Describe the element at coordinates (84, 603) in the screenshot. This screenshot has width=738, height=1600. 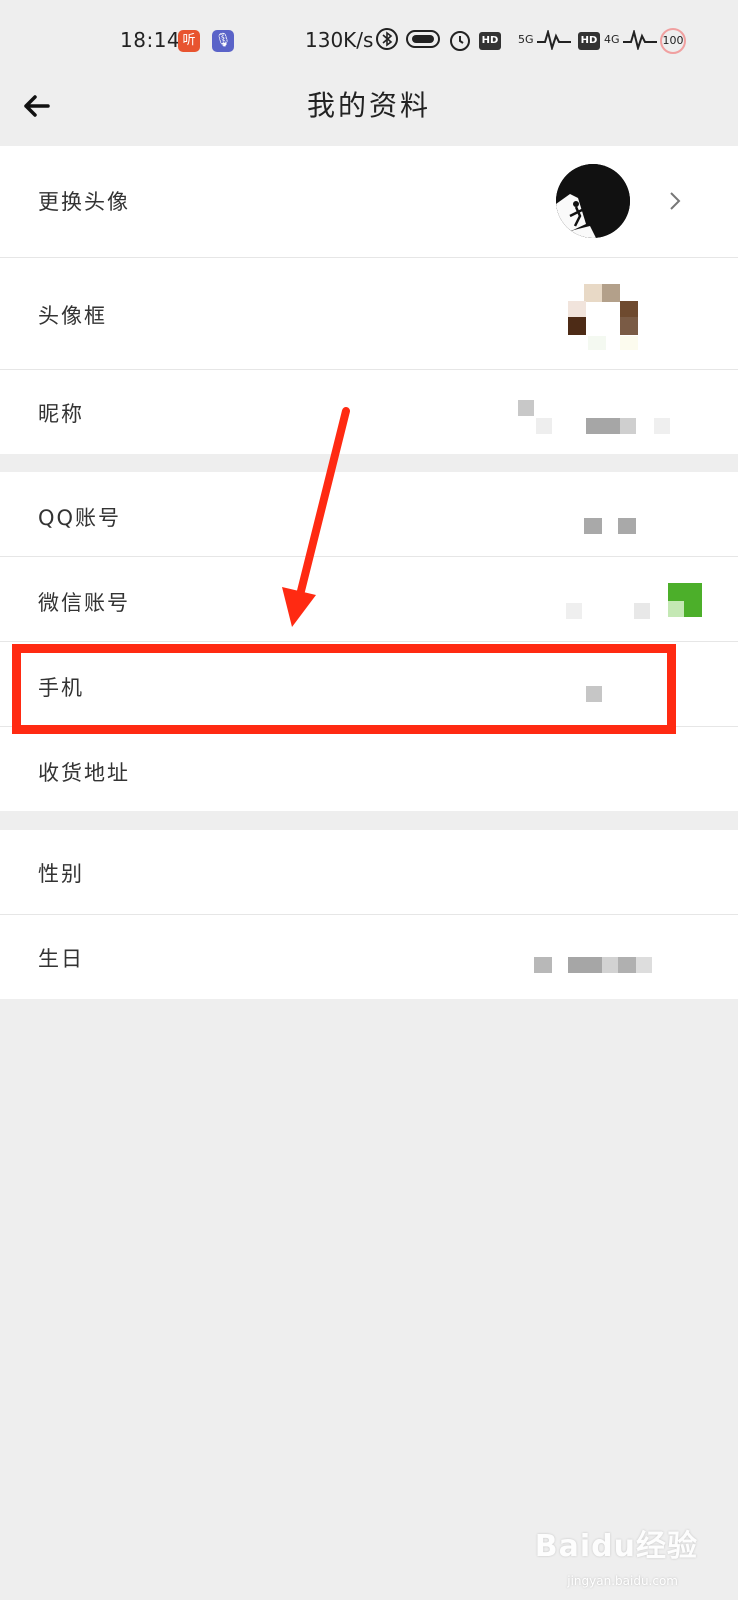
I see `row-label: 微信账号` at that location.